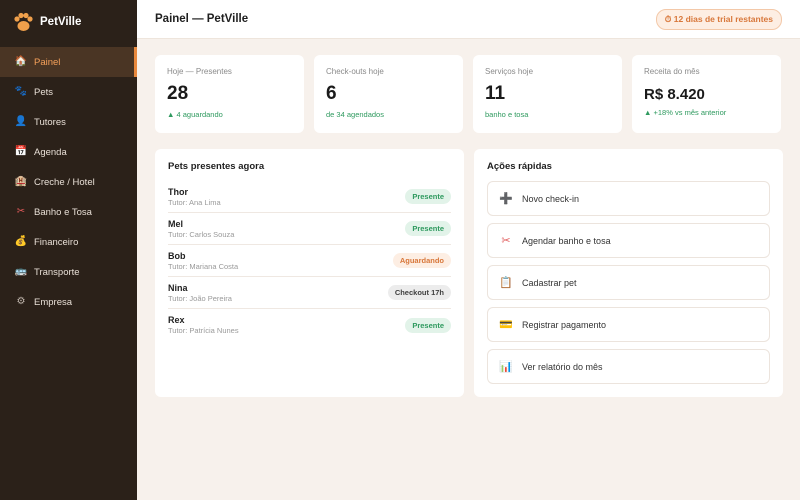  I want to click on sidebar-item-pets: 🐾 Pets, so click(68, 92).